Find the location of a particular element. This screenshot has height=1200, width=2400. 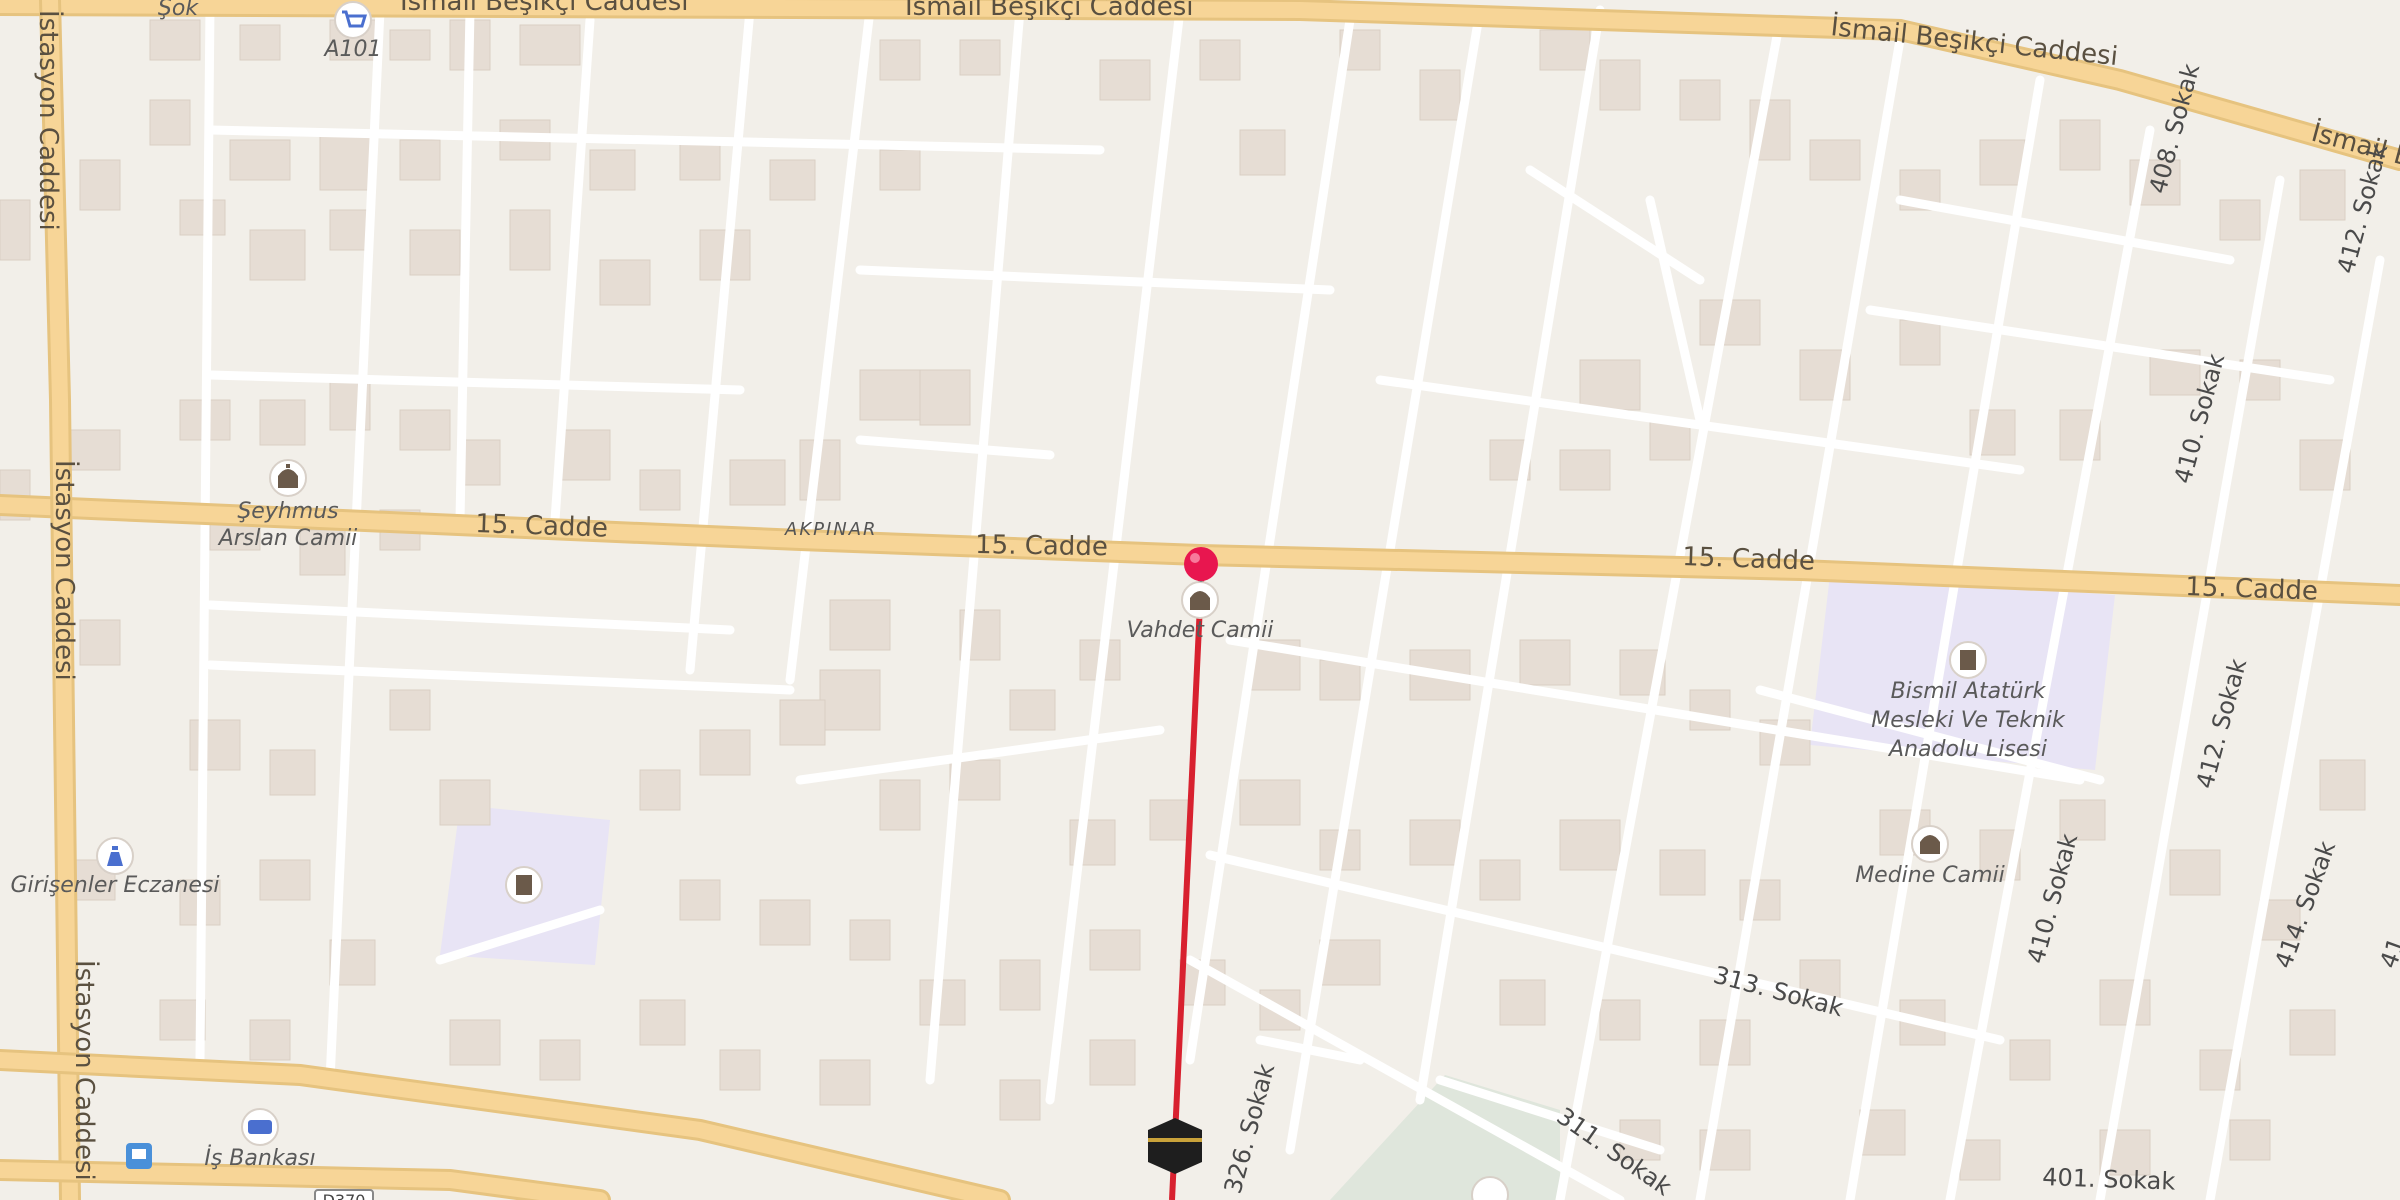

street-label-15-cadde-3: 15. Cadde is located at coordinates (1749, 559).